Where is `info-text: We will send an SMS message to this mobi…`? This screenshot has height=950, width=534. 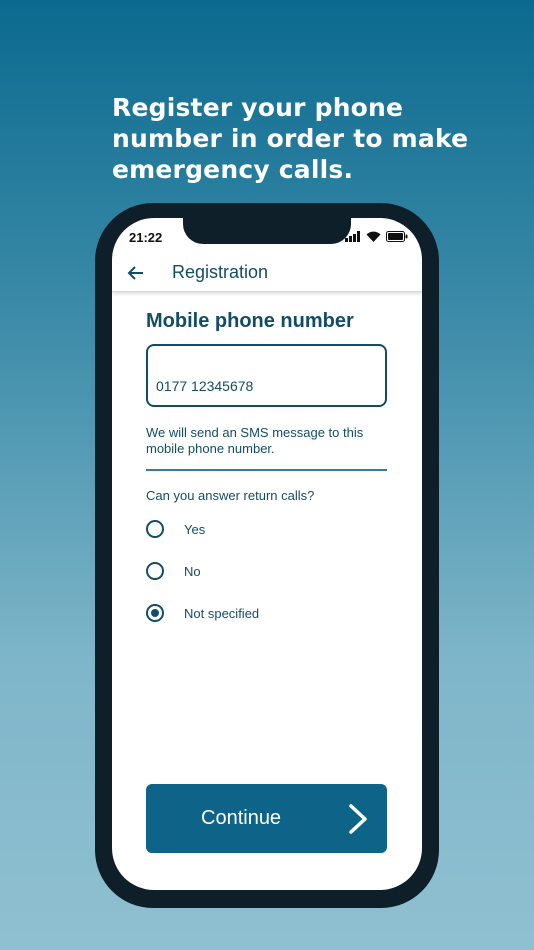 info-text: We will send an SMS message to this mobi… is located at coordinates (255, 440).